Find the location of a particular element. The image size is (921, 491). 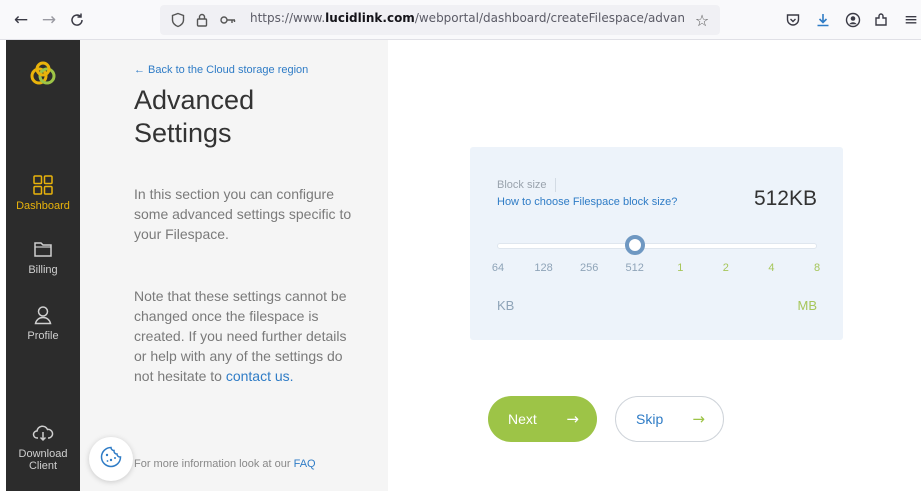

faq-link: FAQ is located at coordinates (305, 464).